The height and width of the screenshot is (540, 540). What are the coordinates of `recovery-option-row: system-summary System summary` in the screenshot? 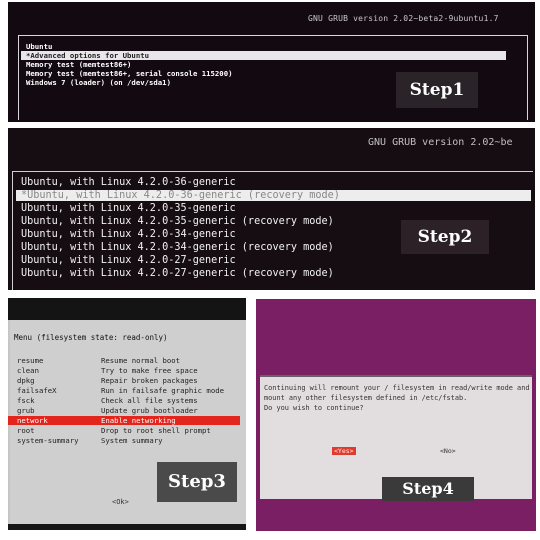 It's located at (124, 440).